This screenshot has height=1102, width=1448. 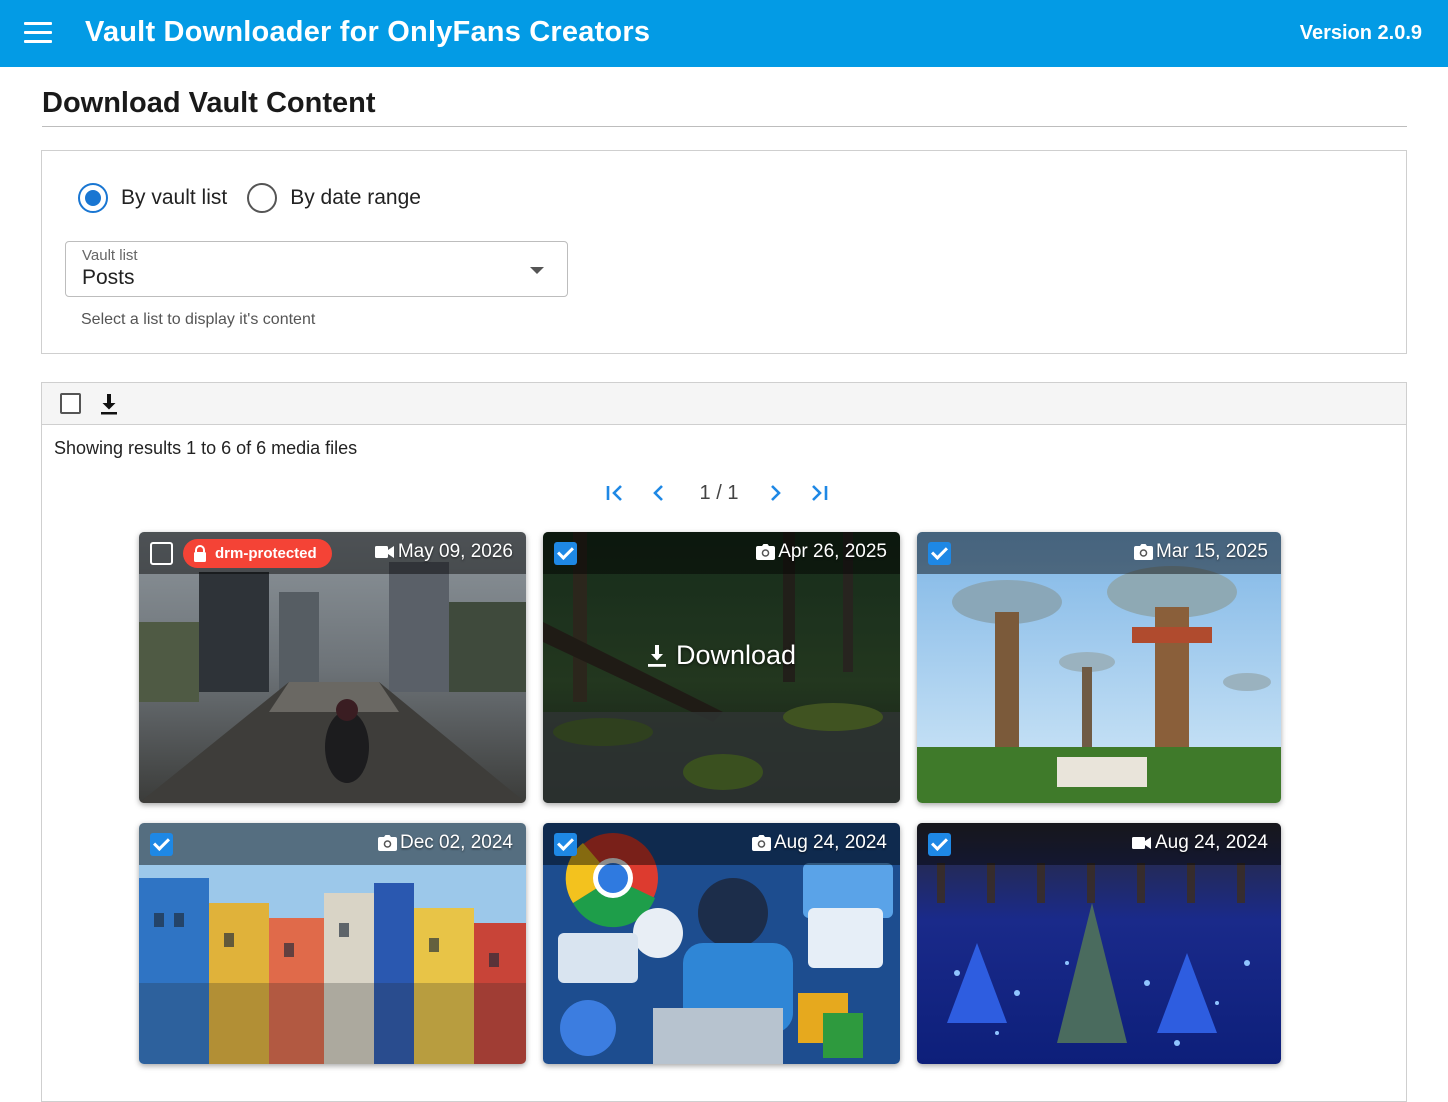 I want to click on media-date-text: May 09, 2026, so click(x=455, y=551).